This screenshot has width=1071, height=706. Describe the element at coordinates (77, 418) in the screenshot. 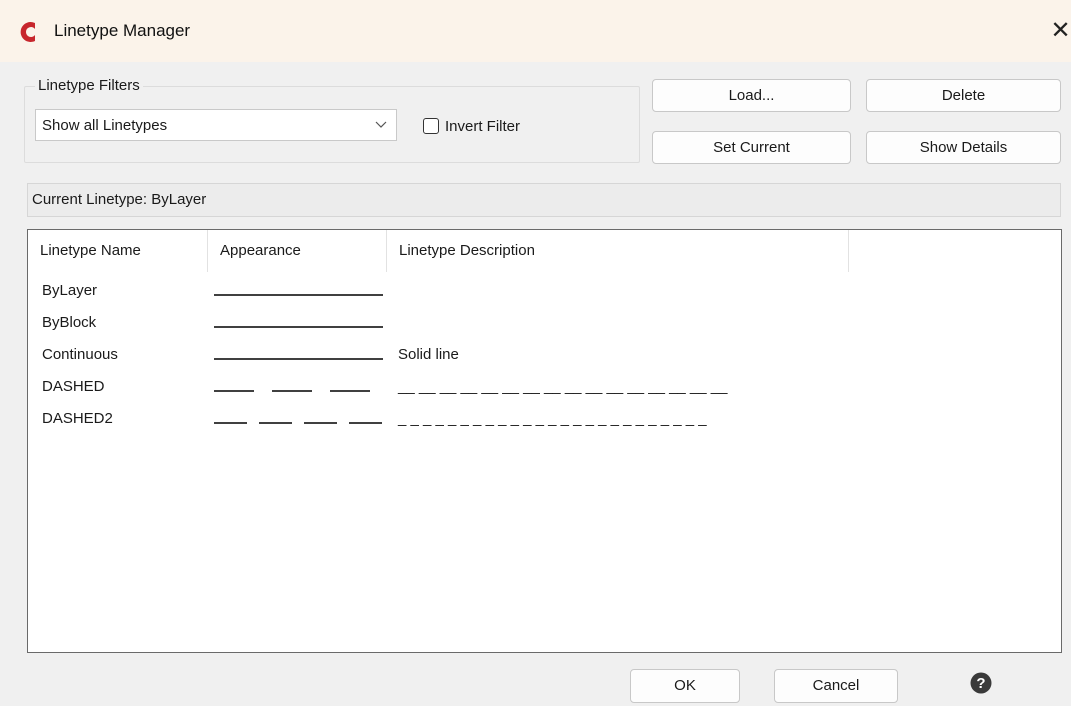

I see `linetype-name-cell: DASHED2` at that location.